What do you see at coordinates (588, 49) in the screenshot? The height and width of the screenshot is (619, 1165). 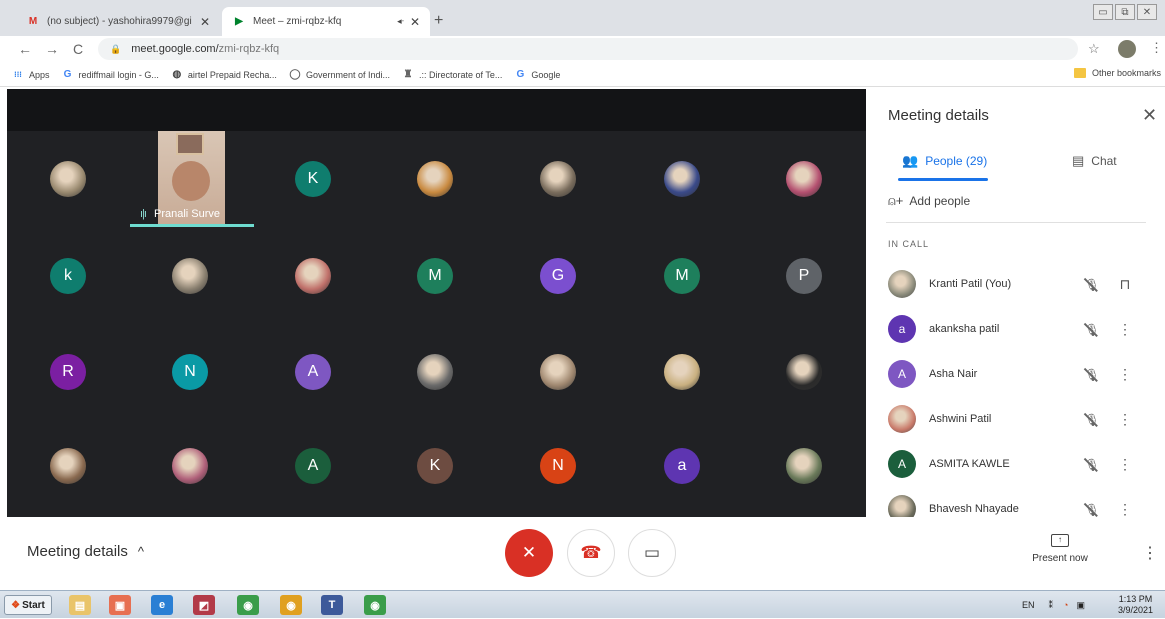 I see `url-field: 🔒 meet.google.com/zmi-rqbz-kfq` at bounding box center [588, 49].